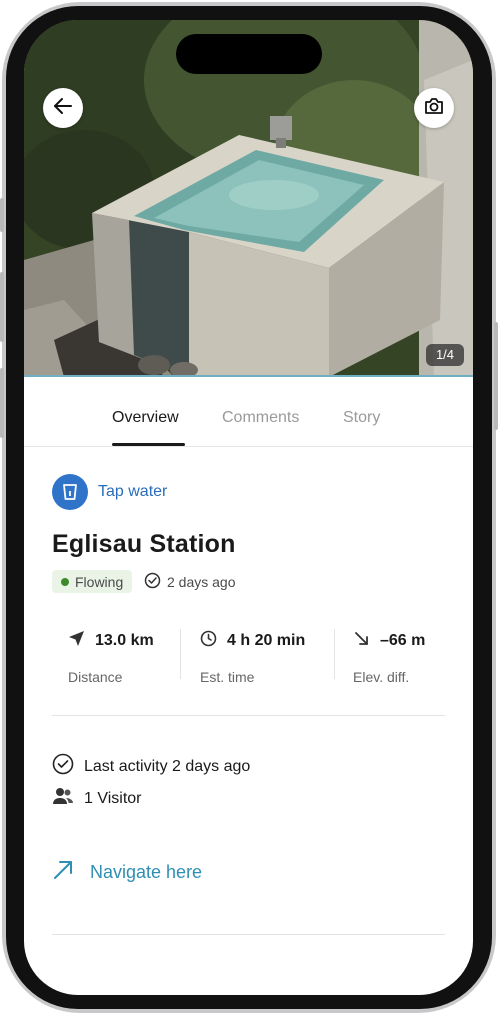 This screenshot has width=498, height=1015. Describe the element at coordinates (248, 376) in the screenshot. I see `photo-progress-bar` at that location.